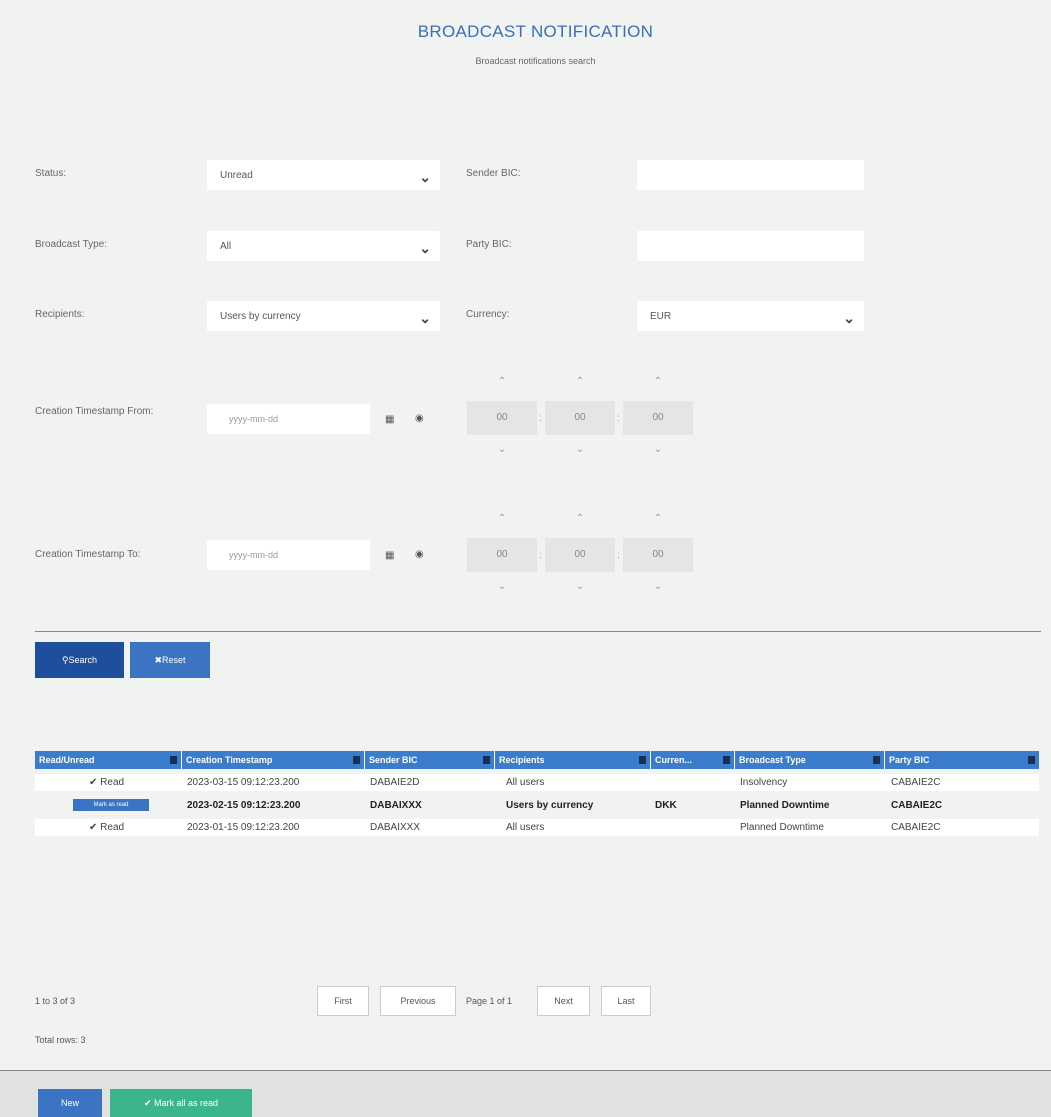 The height and width of the screenshot is (1117, 1051). Describe the element at coordinates (111, 805) in the screenshot. I see `mark-as-read-button: Mark as read` at that location.